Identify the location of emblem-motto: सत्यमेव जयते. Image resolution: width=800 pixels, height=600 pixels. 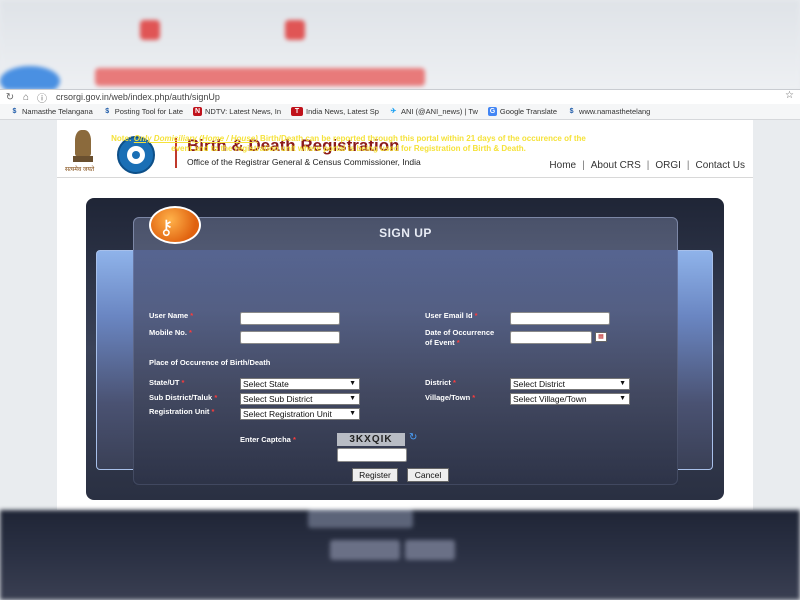
(80, 170).